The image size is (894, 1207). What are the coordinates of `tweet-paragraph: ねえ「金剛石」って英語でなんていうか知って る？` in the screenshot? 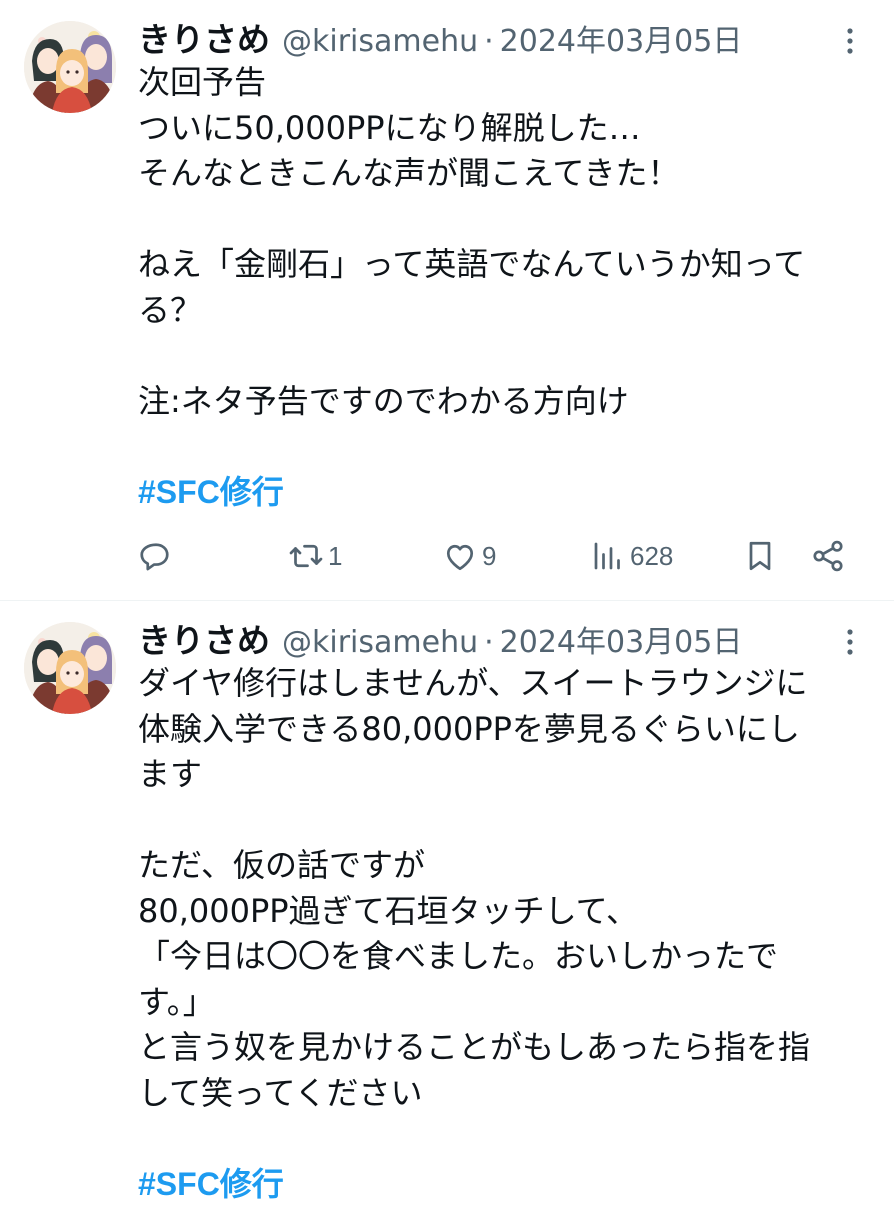 It's located at (472, 287).